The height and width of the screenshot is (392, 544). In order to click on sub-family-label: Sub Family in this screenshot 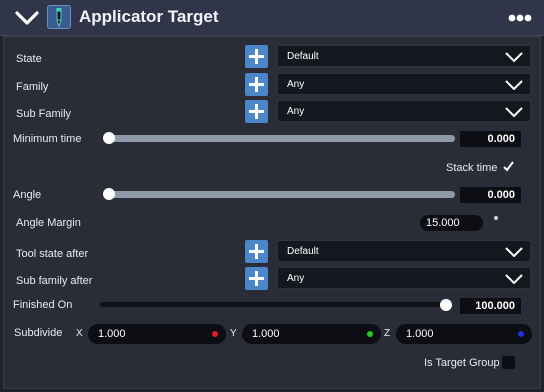, I will do `click(44, 114)`.